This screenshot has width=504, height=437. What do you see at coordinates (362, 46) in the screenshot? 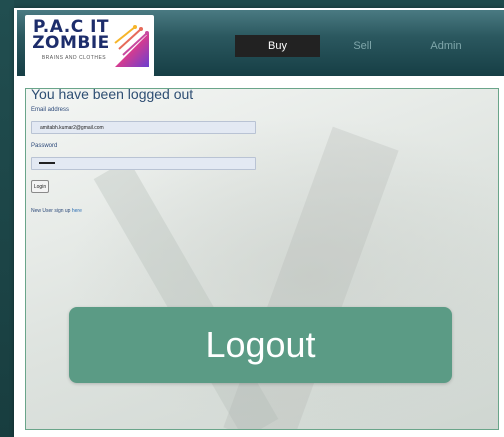
I see `nav-sell: Sell` at bounding box center [362, 46].